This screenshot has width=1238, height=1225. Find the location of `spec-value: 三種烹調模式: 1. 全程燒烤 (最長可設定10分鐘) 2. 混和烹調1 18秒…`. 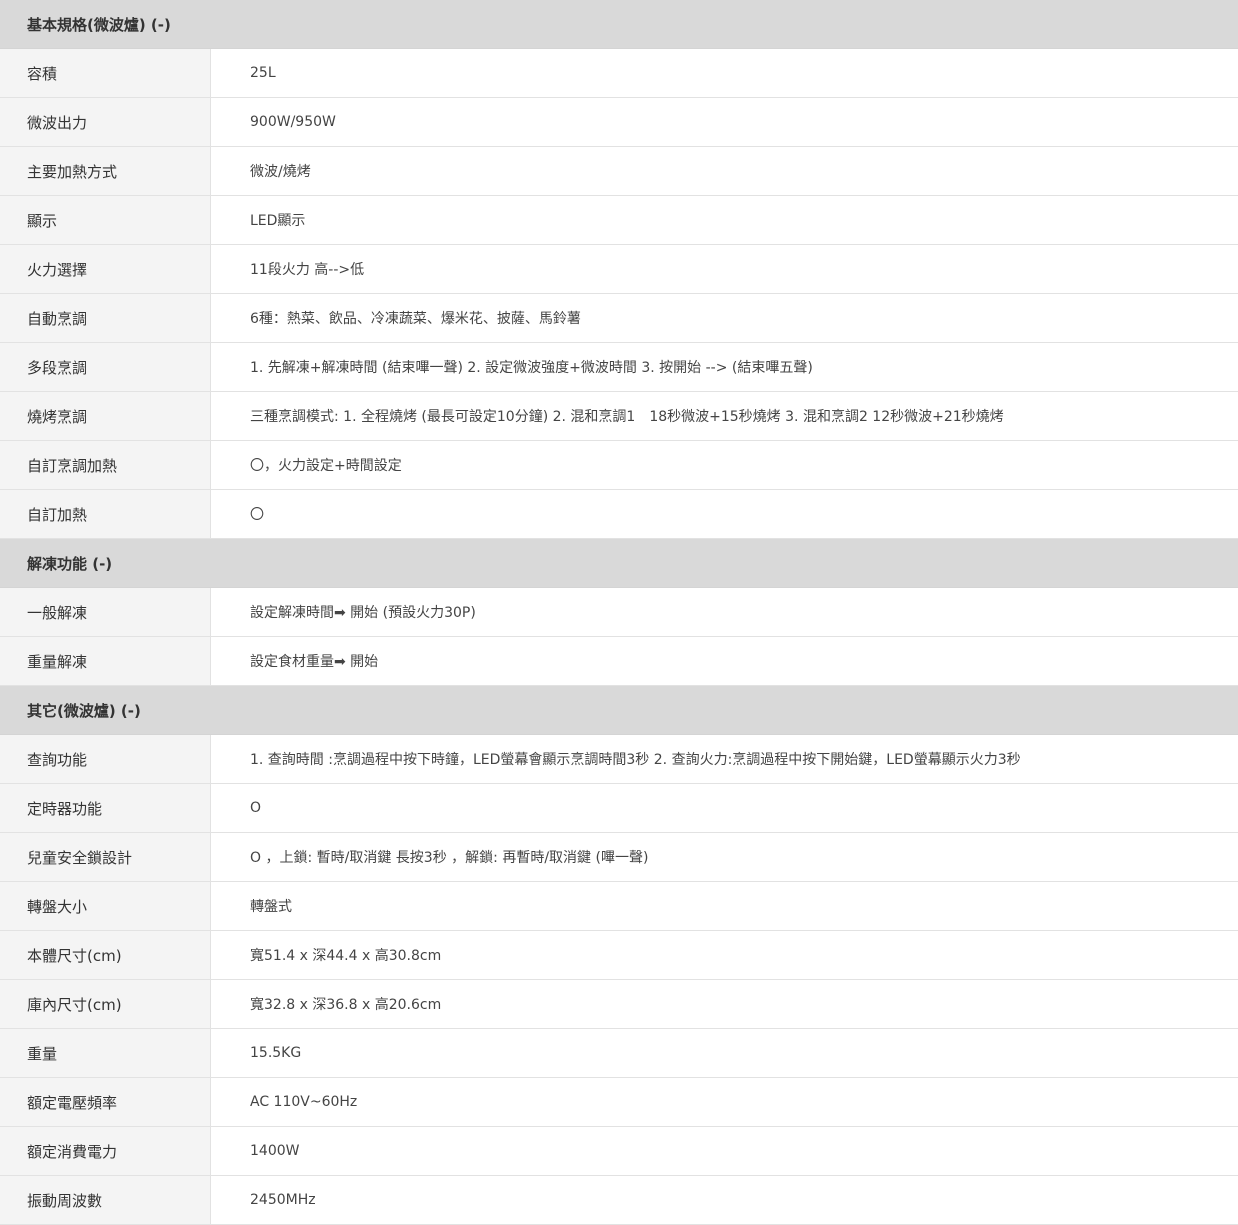

spec-value: 三種烹調模式: 1. 全程燒烤 (最長可設定10分鐘) 2. 混和烹調1 18秒… is located at coordinates (627, 417).